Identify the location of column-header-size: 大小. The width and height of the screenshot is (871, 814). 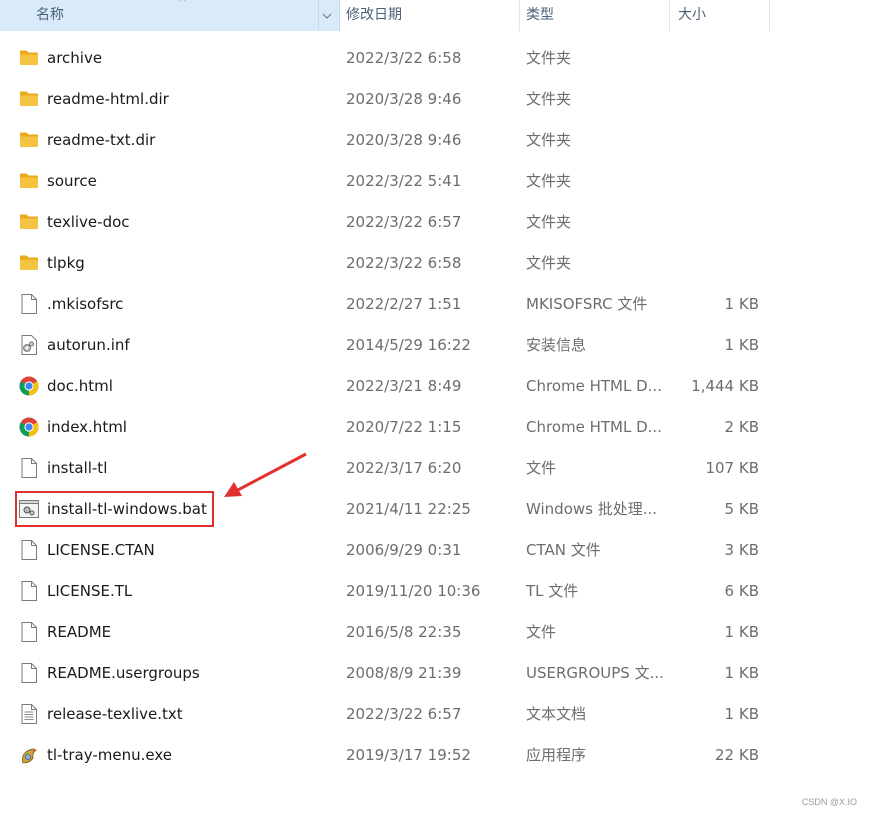
(720, 15).